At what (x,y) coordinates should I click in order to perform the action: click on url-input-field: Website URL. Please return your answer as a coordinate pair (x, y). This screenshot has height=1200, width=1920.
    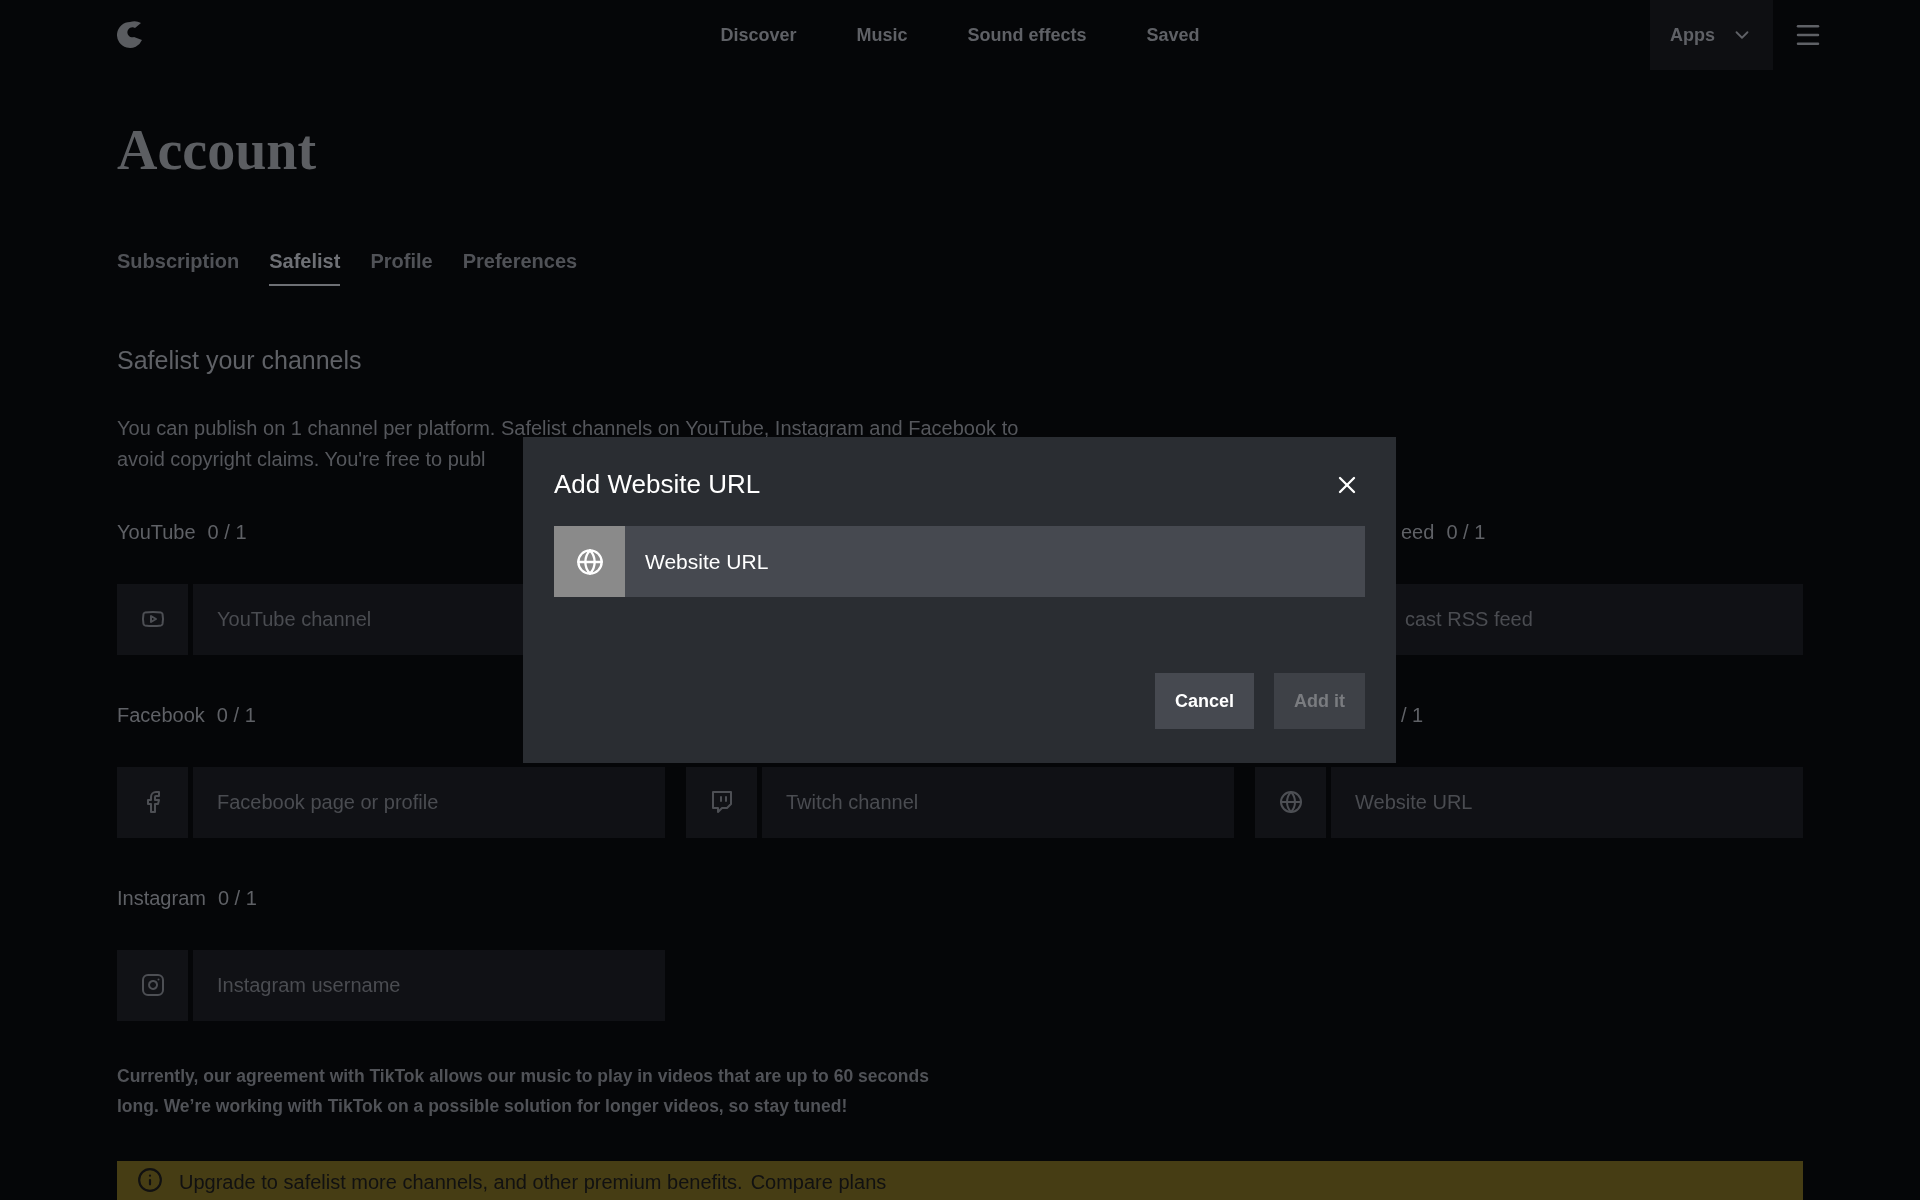
    Looking at the image, I should click on (995, 561).